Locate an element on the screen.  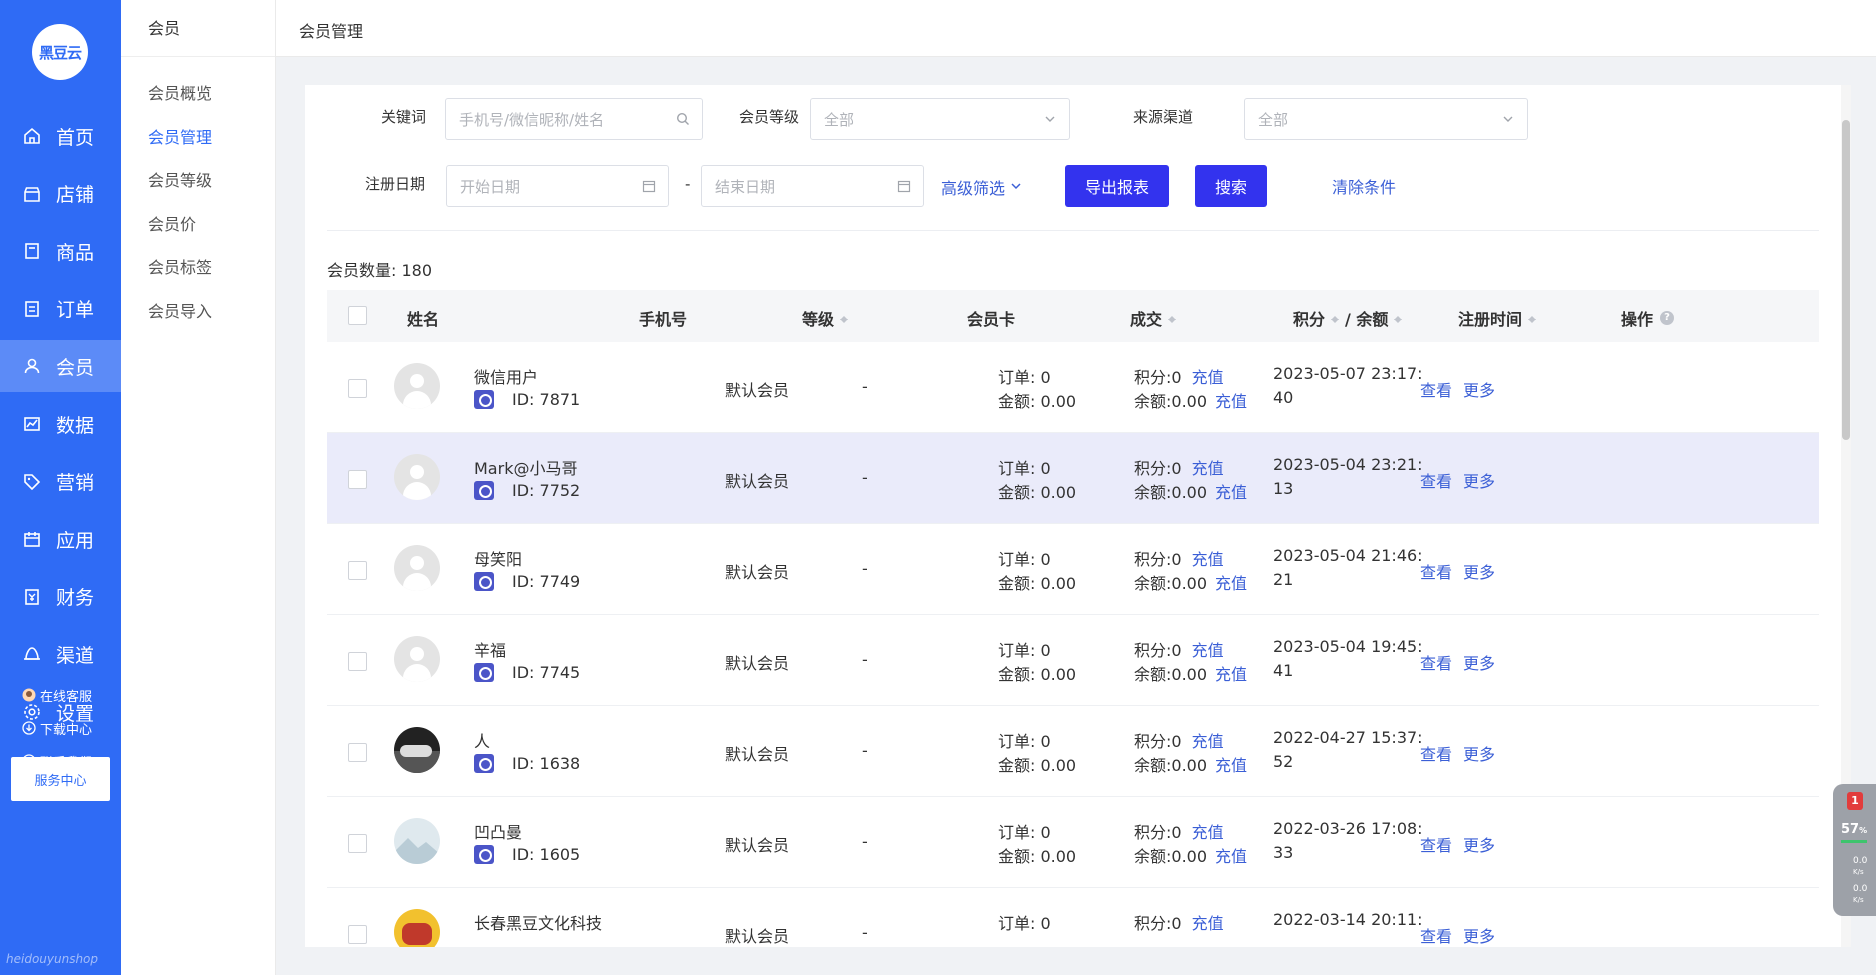
help-icon: ? is located at coordinates (1667, 318).